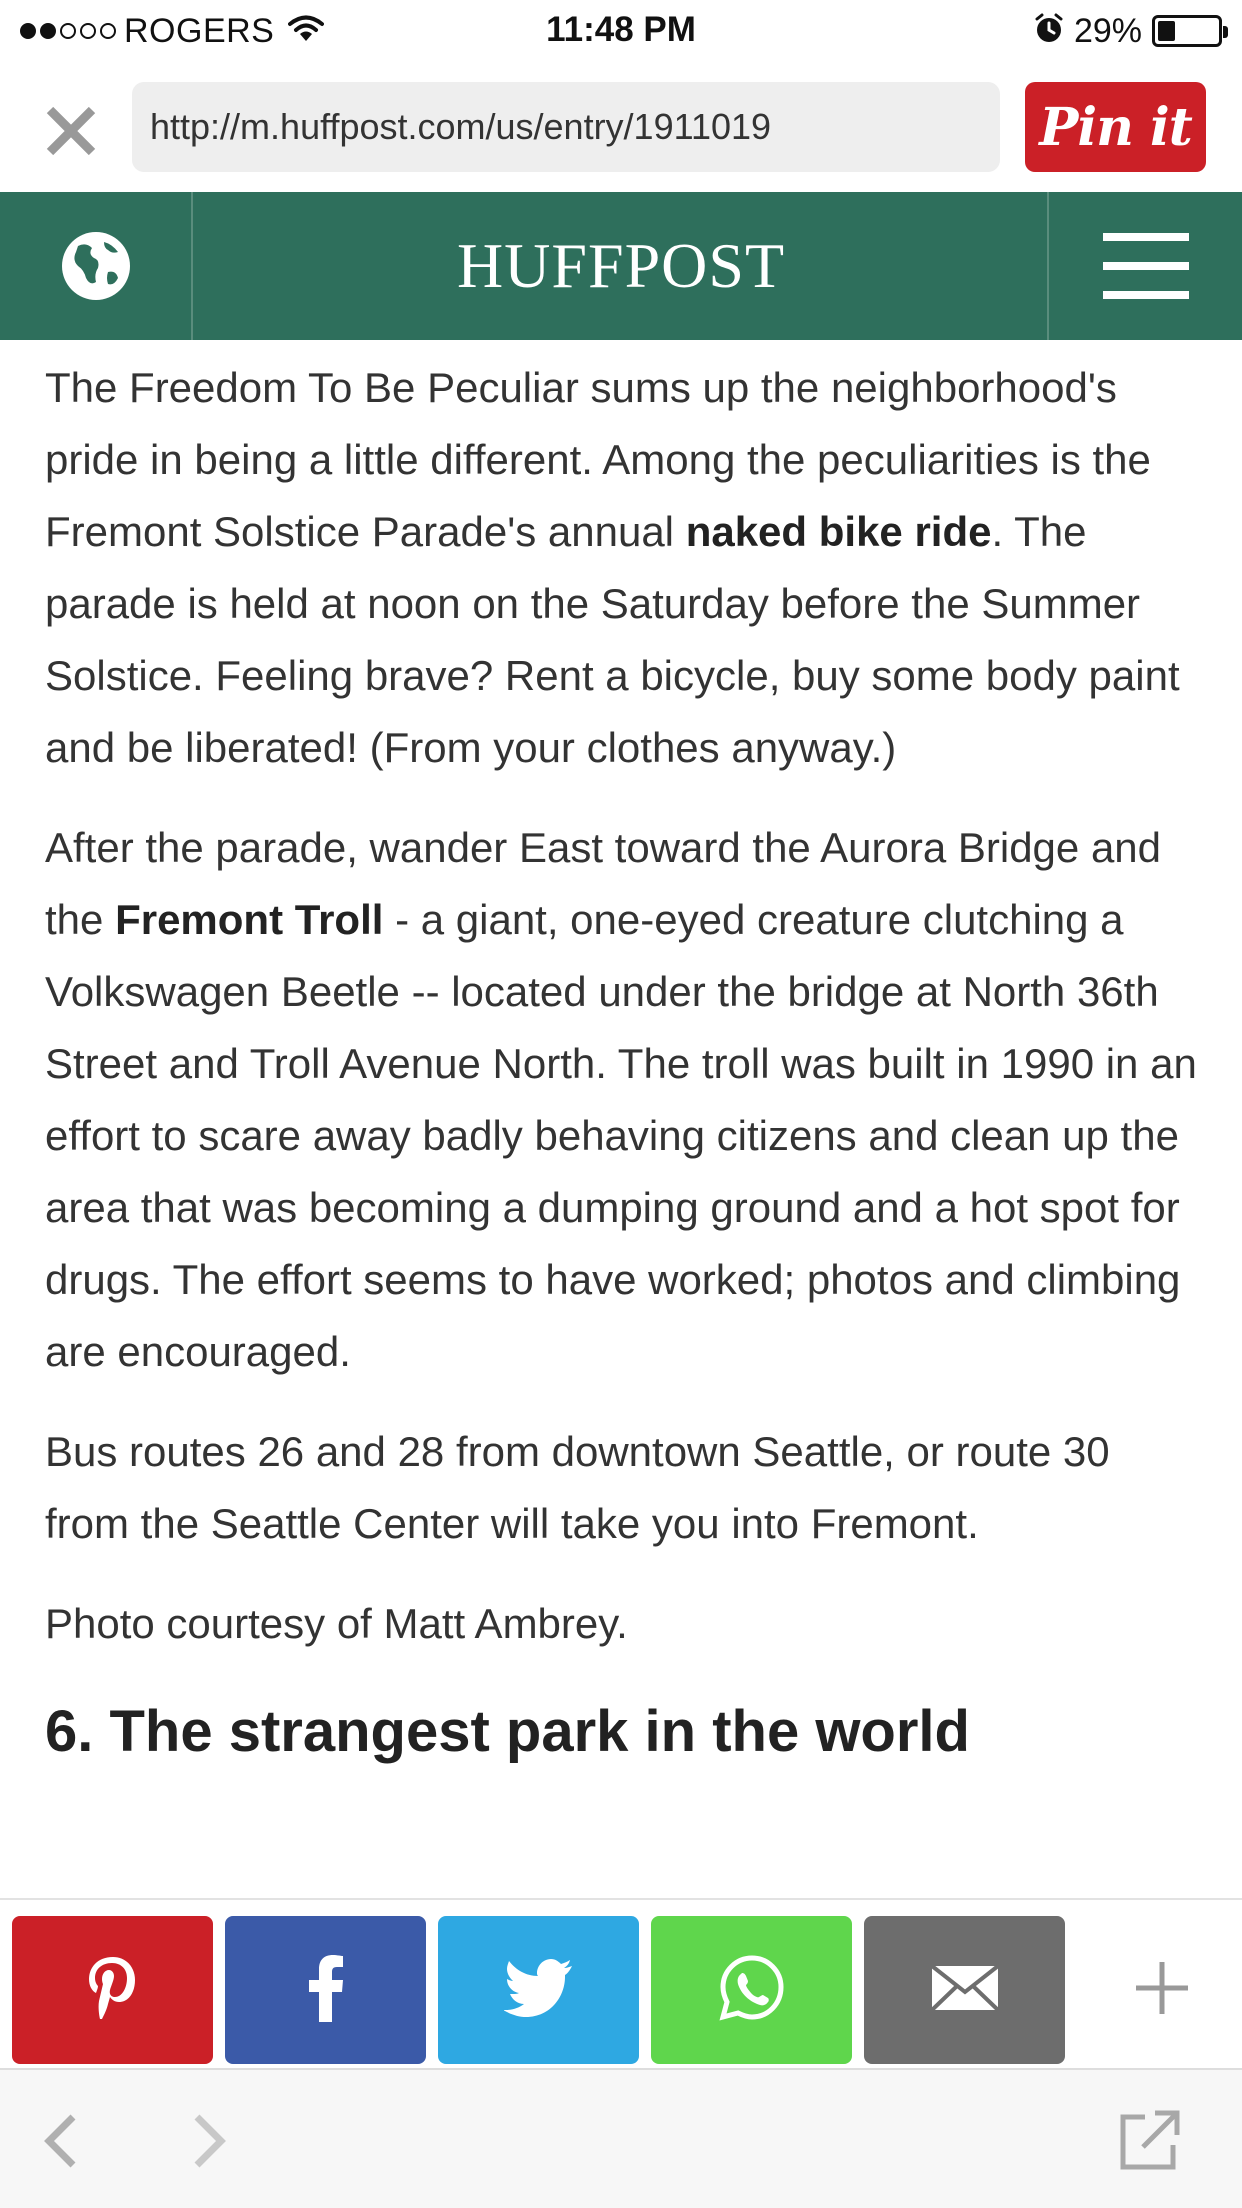  I want to click on fremont-troll-emphasis: Fremont Troll, so click(249, 919).